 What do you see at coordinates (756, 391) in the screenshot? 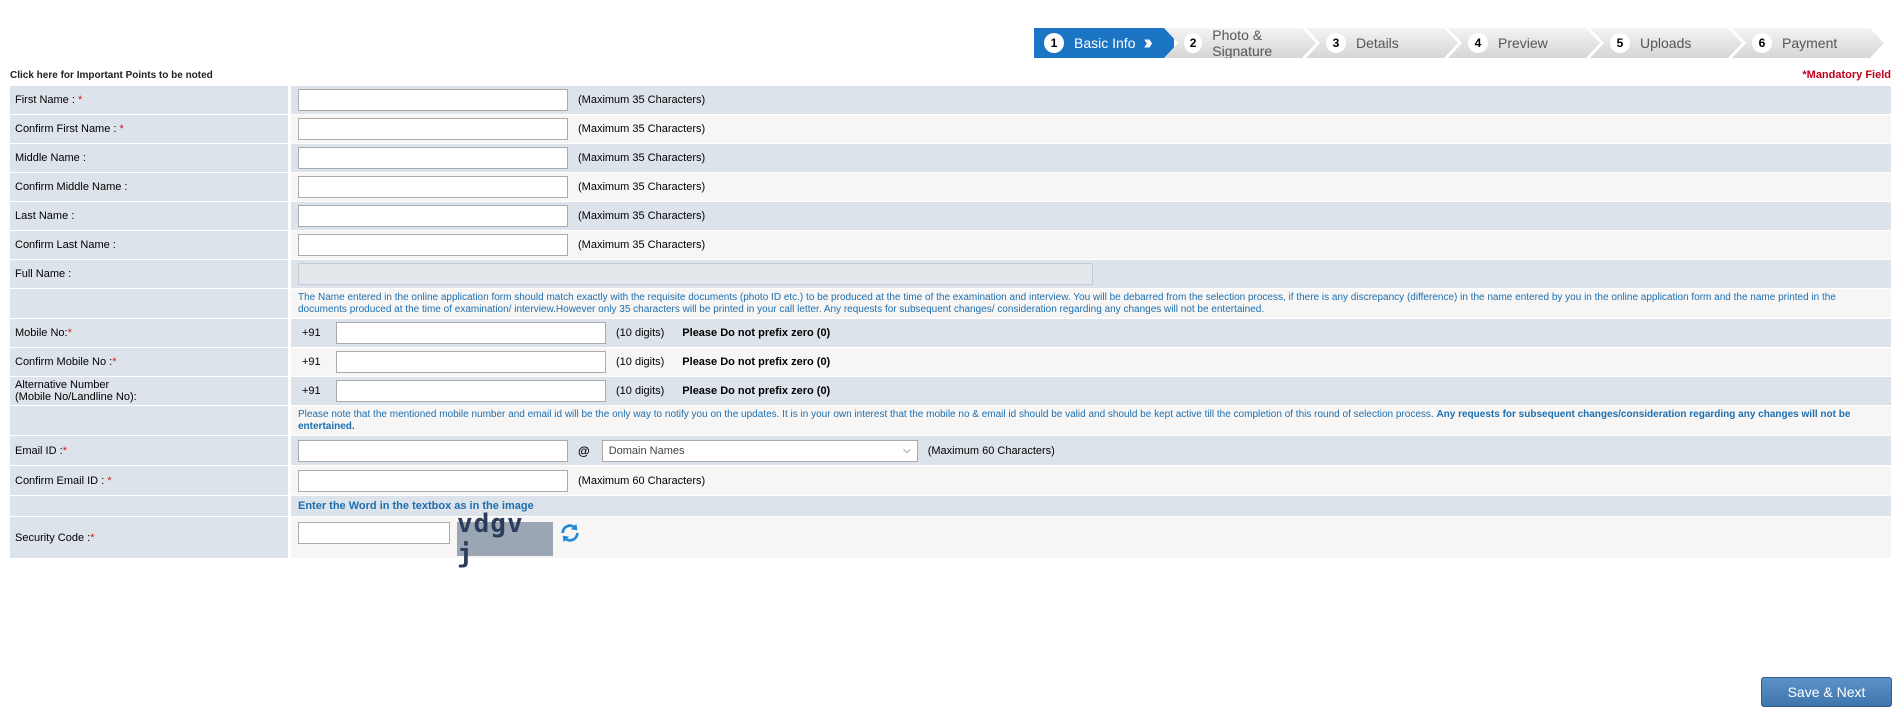
I see `alternative-number-note: Please Do not prefix zero (0)` at bounding box center [756, 391].